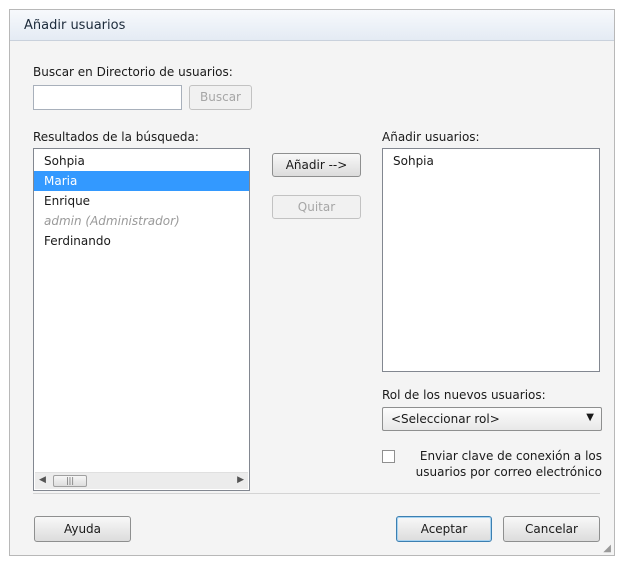 This screenshot has width=623, height=563. I want to click on footer-divider, so click(316, 493).